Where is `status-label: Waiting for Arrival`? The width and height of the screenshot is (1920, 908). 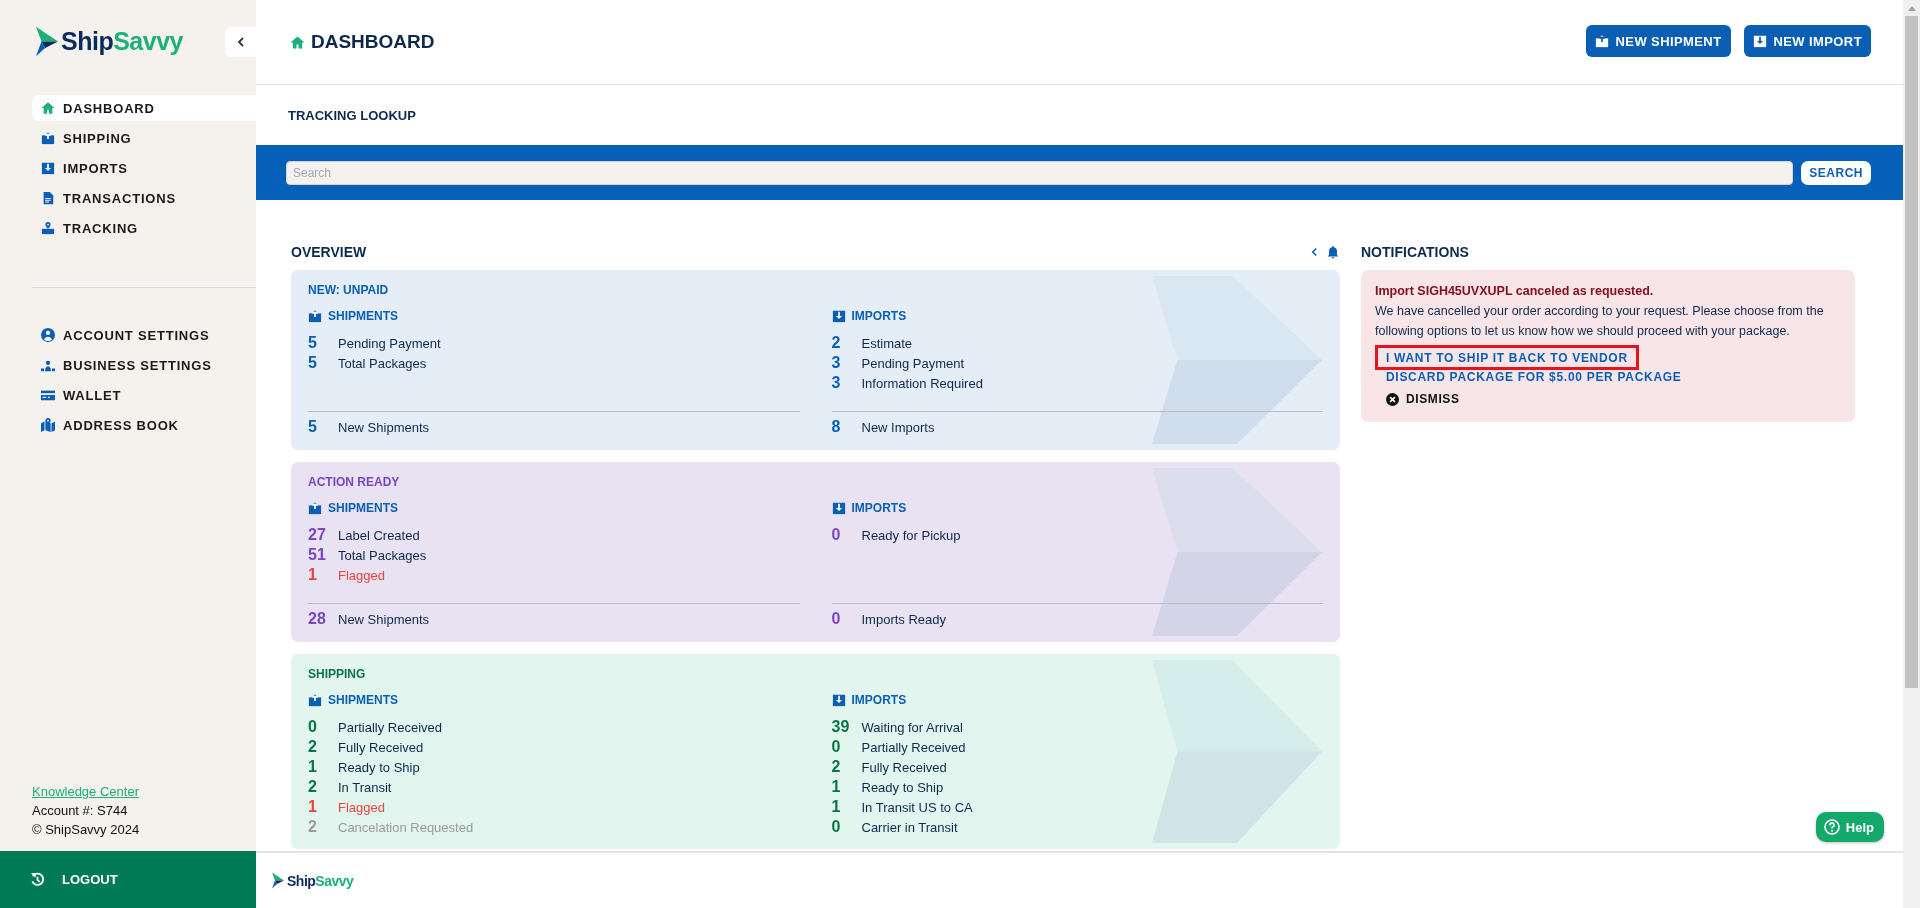 status-label: Waiting for Arrival is located at coordinates (912, 727).